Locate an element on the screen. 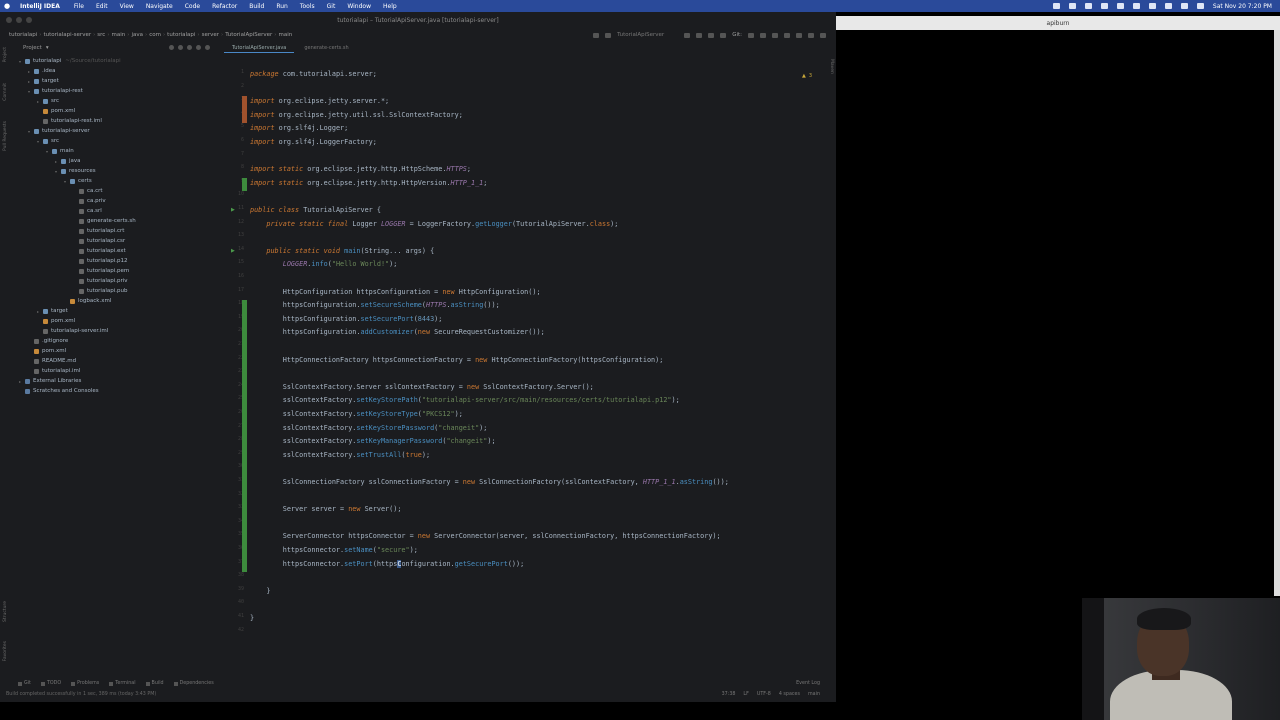 Image resolution: width=1280 pixels, height=720 pixels. vcs-change-marker is located at coordinates (244, 436).